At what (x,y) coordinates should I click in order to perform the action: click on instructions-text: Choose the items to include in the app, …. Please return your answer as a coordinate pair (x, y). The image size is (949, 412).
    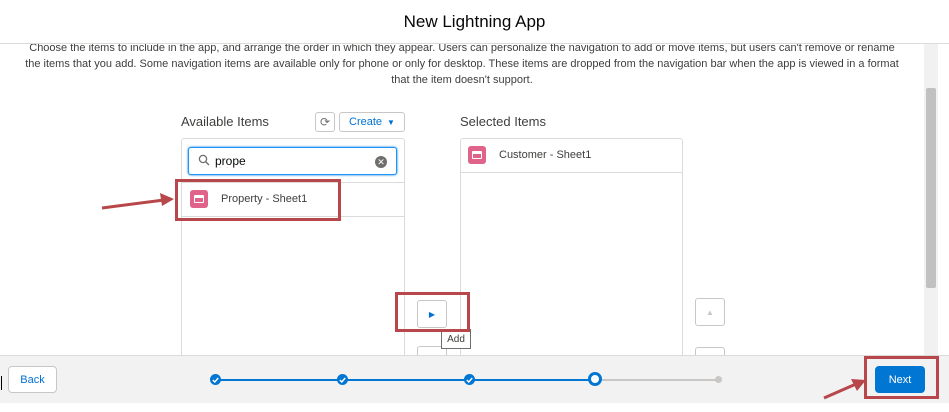
    Looking at the image, I should click on (462, 65).